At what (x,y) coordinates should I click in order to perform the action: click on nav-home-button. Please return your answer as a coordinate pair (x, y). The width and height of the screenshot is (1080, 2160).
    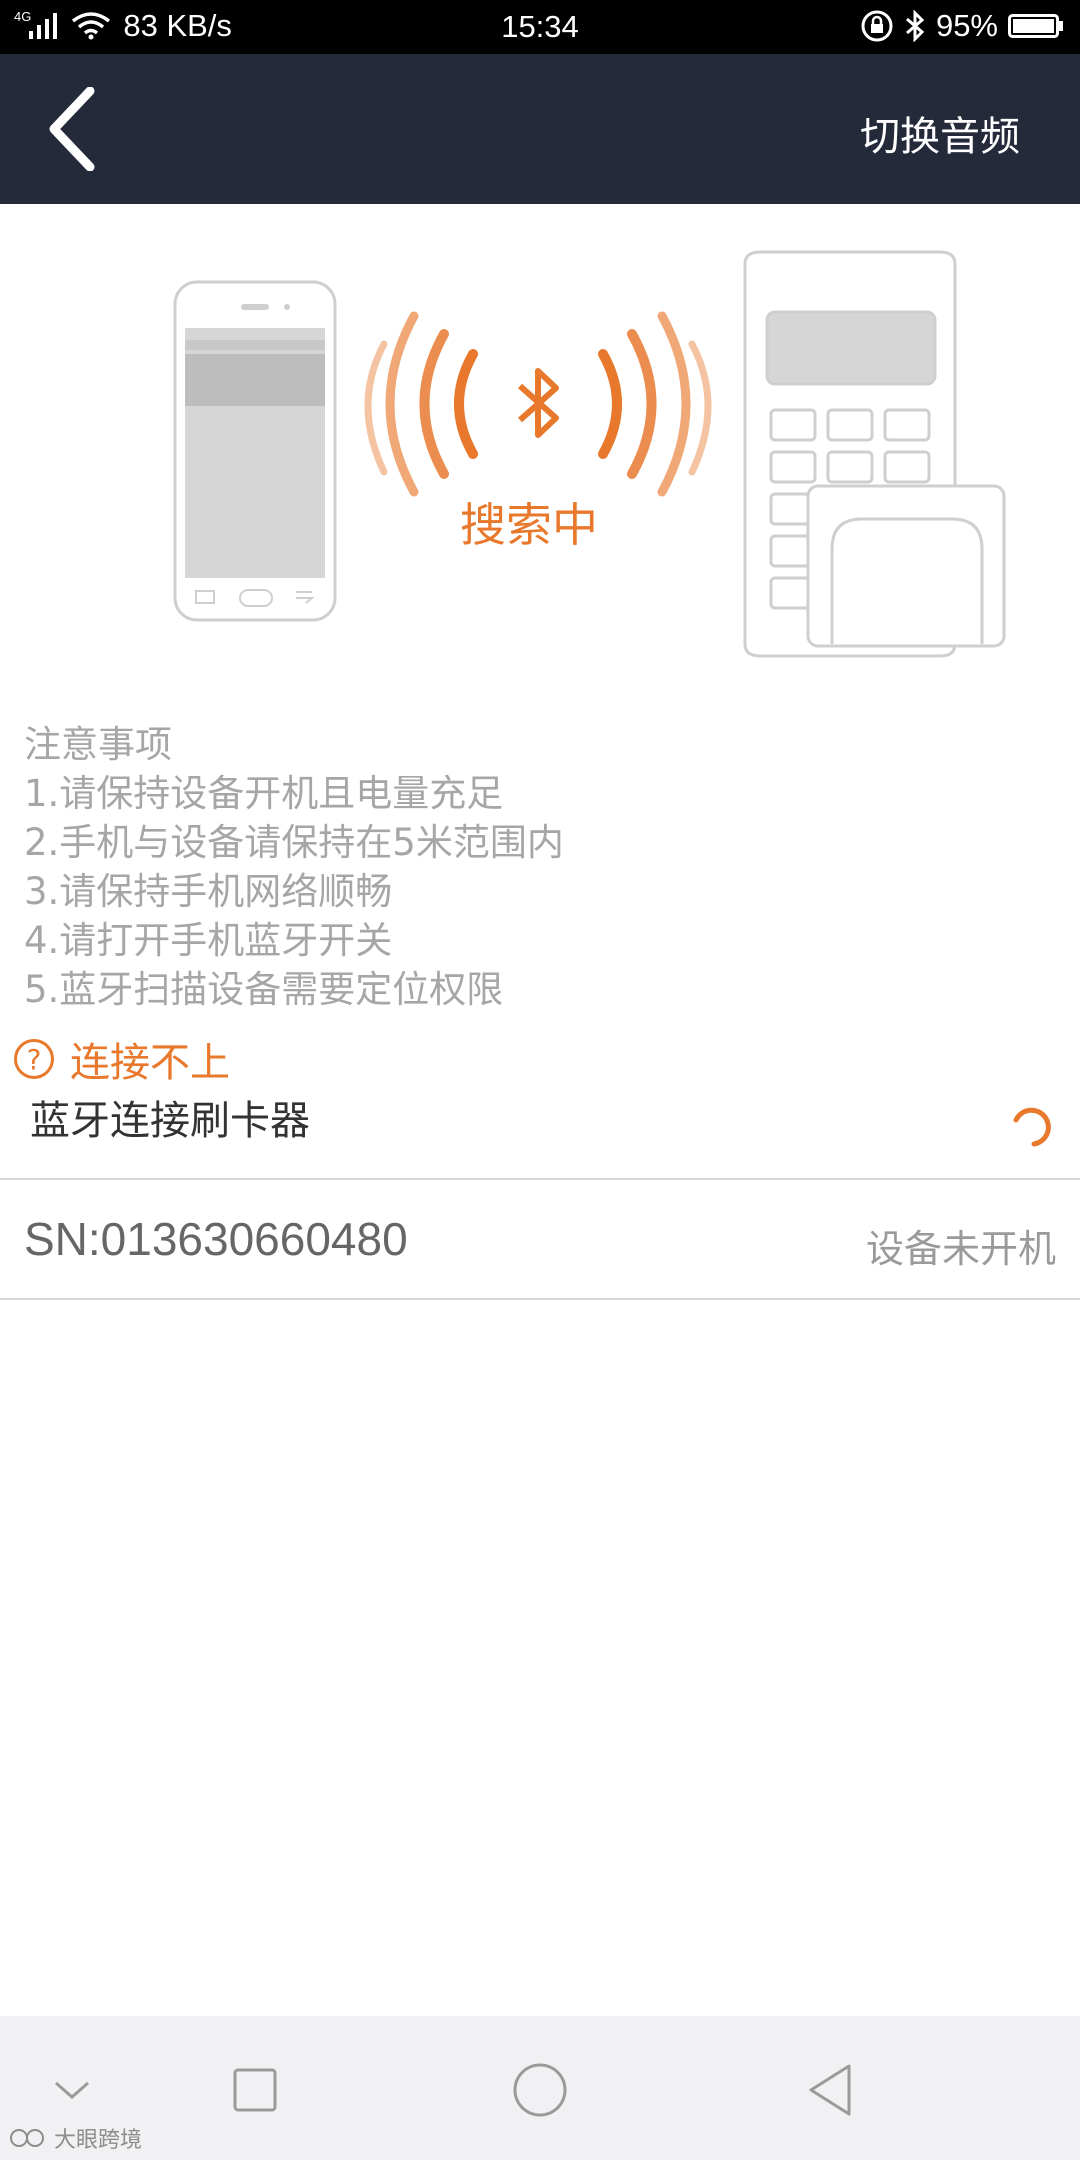
    Looking at the image, I should click on (540, 2090).